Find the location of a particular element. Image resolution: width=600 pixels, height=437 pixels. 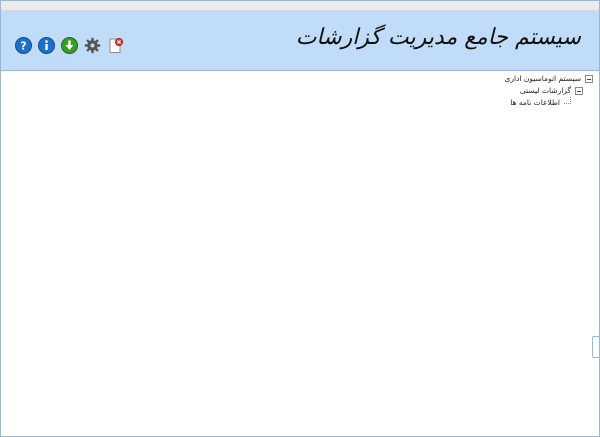

header-bar: سیستم جامع مدیریت گزارشات ? is located at coordinates (300, 41).